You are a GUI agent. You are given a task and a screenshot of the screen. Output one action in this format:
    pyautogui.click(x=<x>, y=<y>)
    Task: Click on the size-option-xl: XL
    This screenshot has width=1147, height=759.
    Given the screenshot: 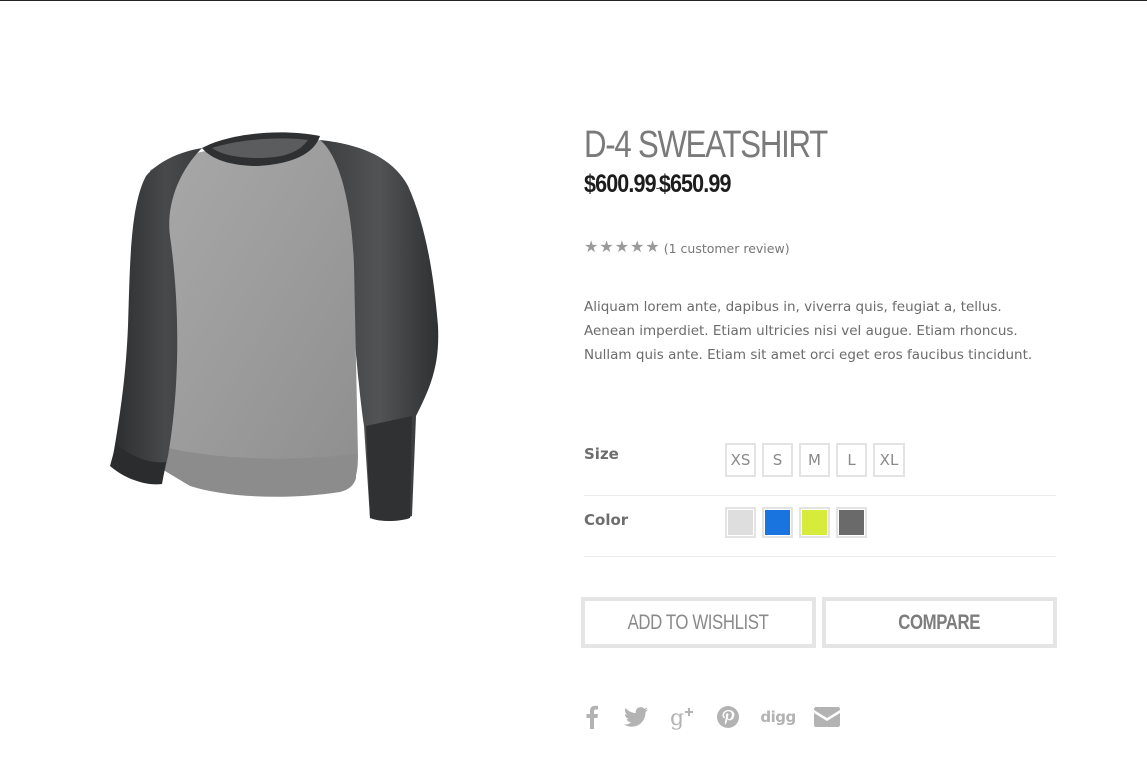 What is the action you would take?
    pyautogui.click(x=889, y=460)
    